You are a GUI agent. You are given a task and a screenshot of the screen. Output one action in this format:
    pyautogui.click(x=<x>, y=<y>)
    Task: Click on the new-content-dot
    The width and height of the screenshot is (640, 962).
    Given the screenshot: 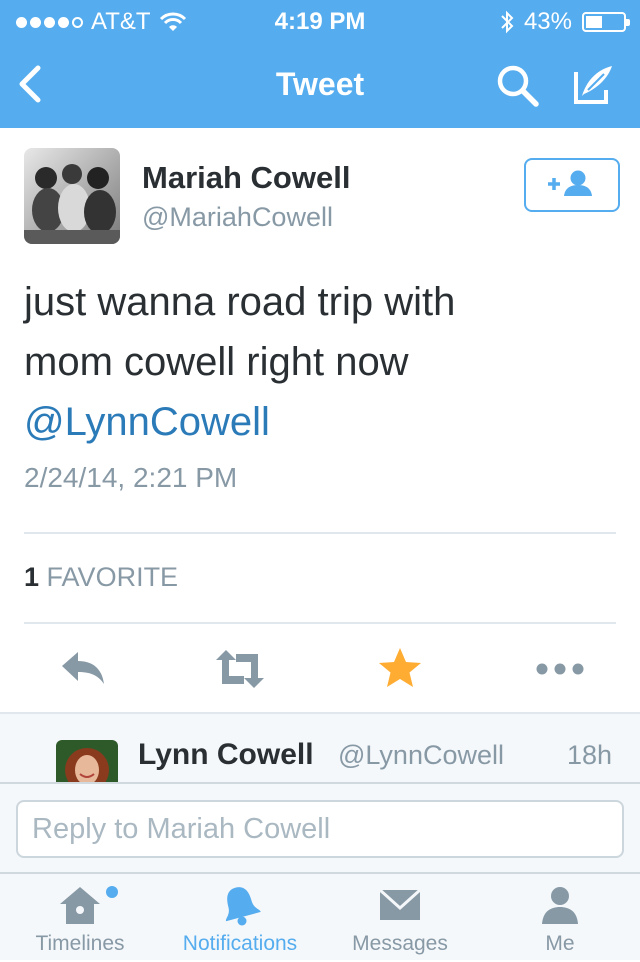 What is the action you would take?
    pyautogui.click(x=112, y=892)
    